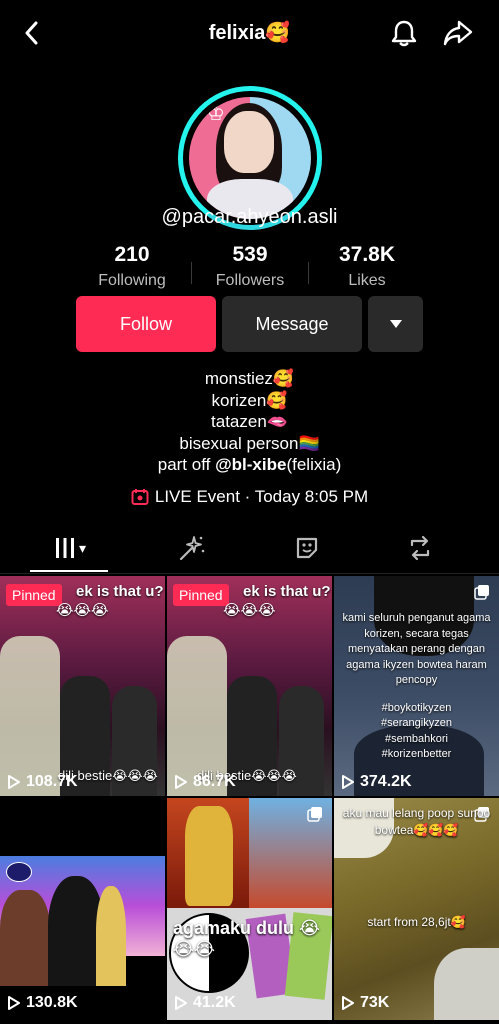 The height and width of the screenshot is (1024, 499). I want to click on view-count: 374.2K, so click(377, 782).